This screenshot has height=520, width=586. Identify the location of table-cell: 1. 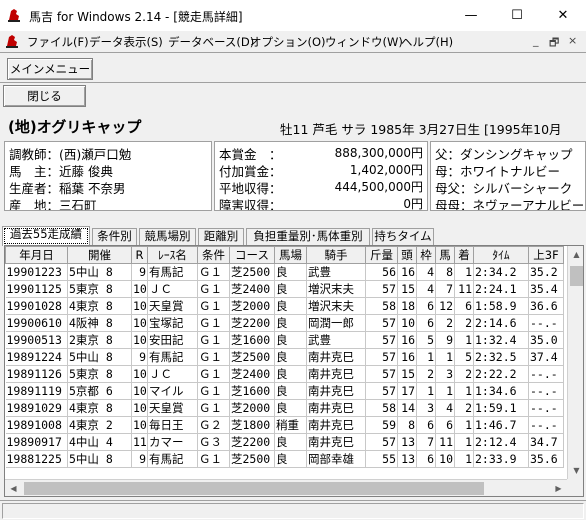
(464, 425).